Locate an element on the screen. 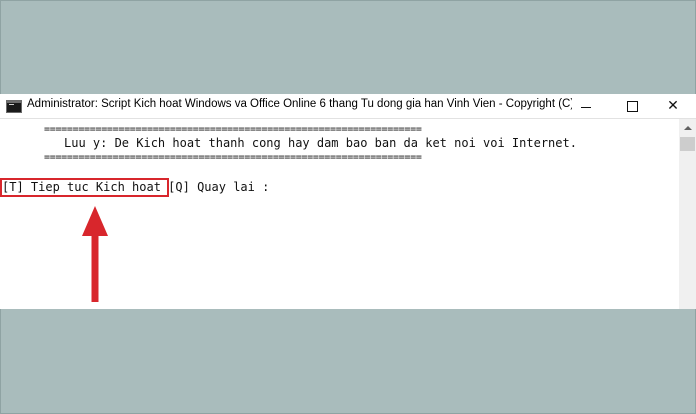 This screenshot has height=414, width=696. scroll-up-button is located at coordinates (687, 127).